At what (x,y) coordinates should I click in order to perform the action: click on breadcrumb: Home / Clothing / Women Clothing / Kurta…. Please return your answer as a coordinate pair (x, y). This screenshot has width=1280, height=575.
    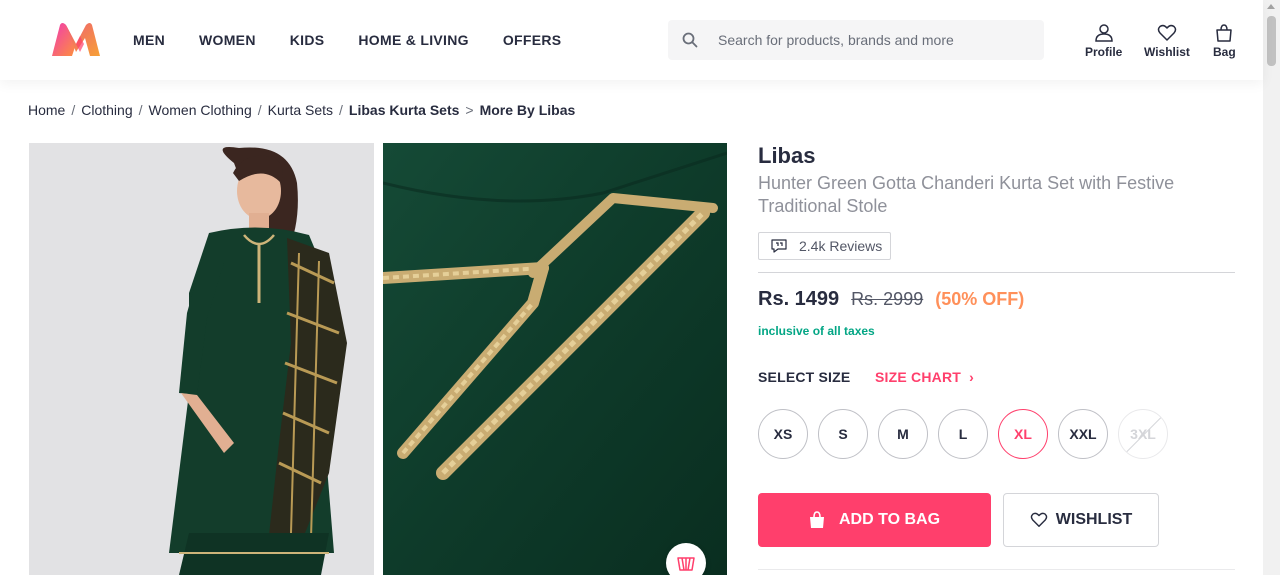
    Looking at the image, I should click on (301, 110).